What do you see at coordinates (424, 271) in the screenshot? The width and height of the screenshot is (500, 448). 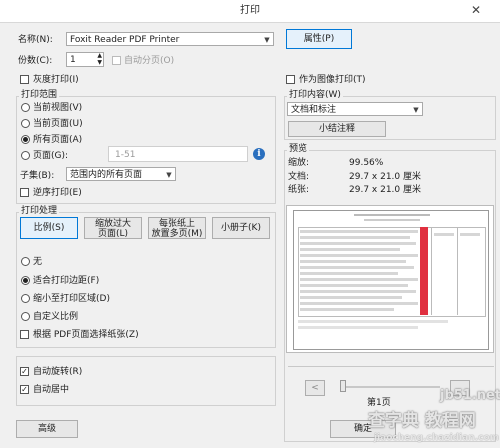 I see `page-table-red-column` at bounding box center [424, 271].